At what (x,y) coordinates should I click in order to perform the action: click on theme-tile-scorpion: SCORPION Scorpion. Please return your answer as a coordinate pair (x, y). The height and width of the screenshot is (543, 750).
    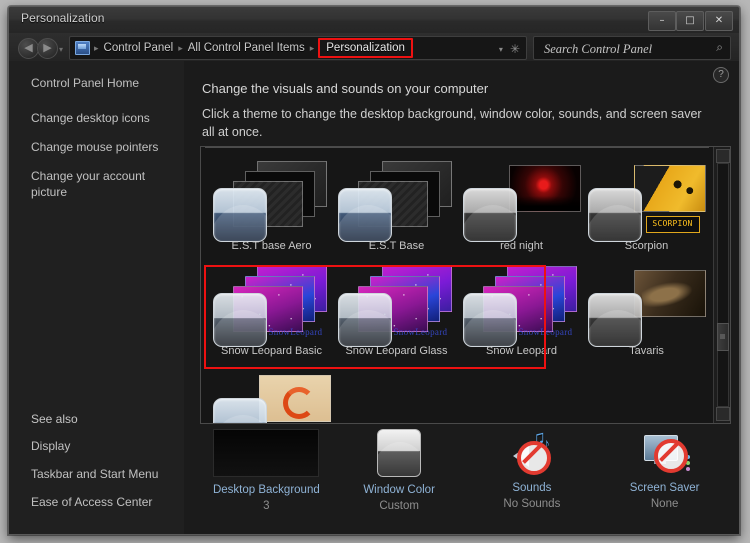
    Looking at the image, I should click on (646, 206).